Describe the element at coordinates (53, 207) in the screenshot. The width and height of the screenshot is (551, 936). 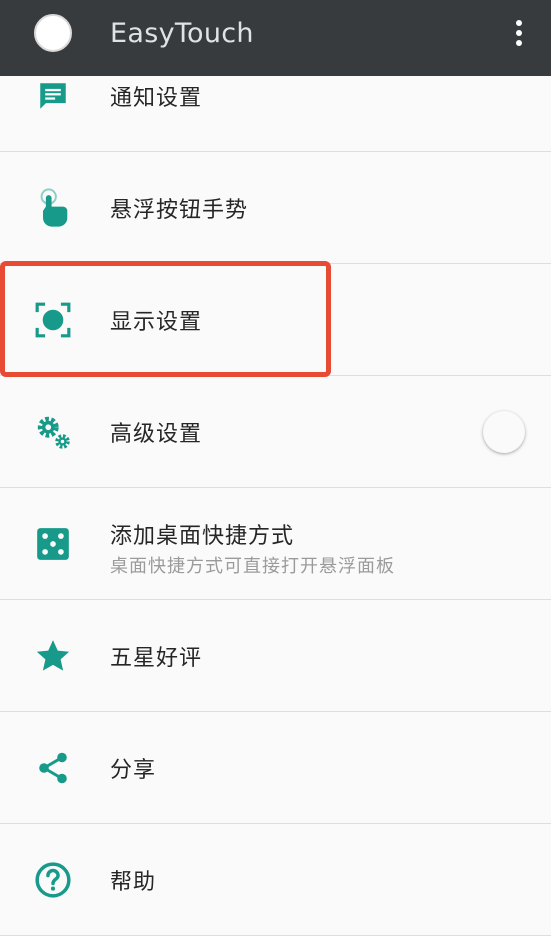
I see `touch-hand-icon` at that location.